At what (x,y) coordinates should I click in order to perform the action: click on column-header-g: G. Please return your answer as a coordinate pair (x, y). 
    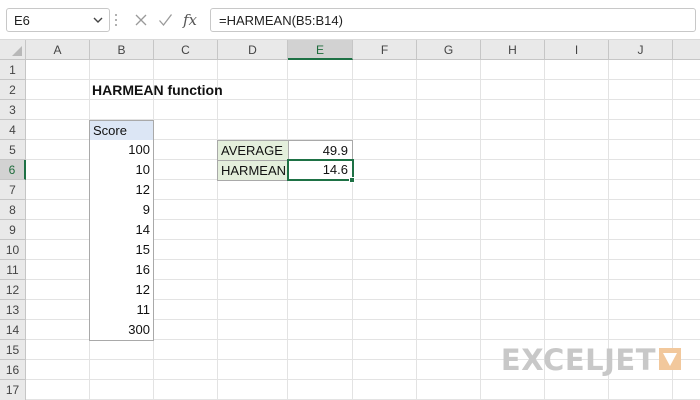
    Looking at the image, I should click on (449, 50).